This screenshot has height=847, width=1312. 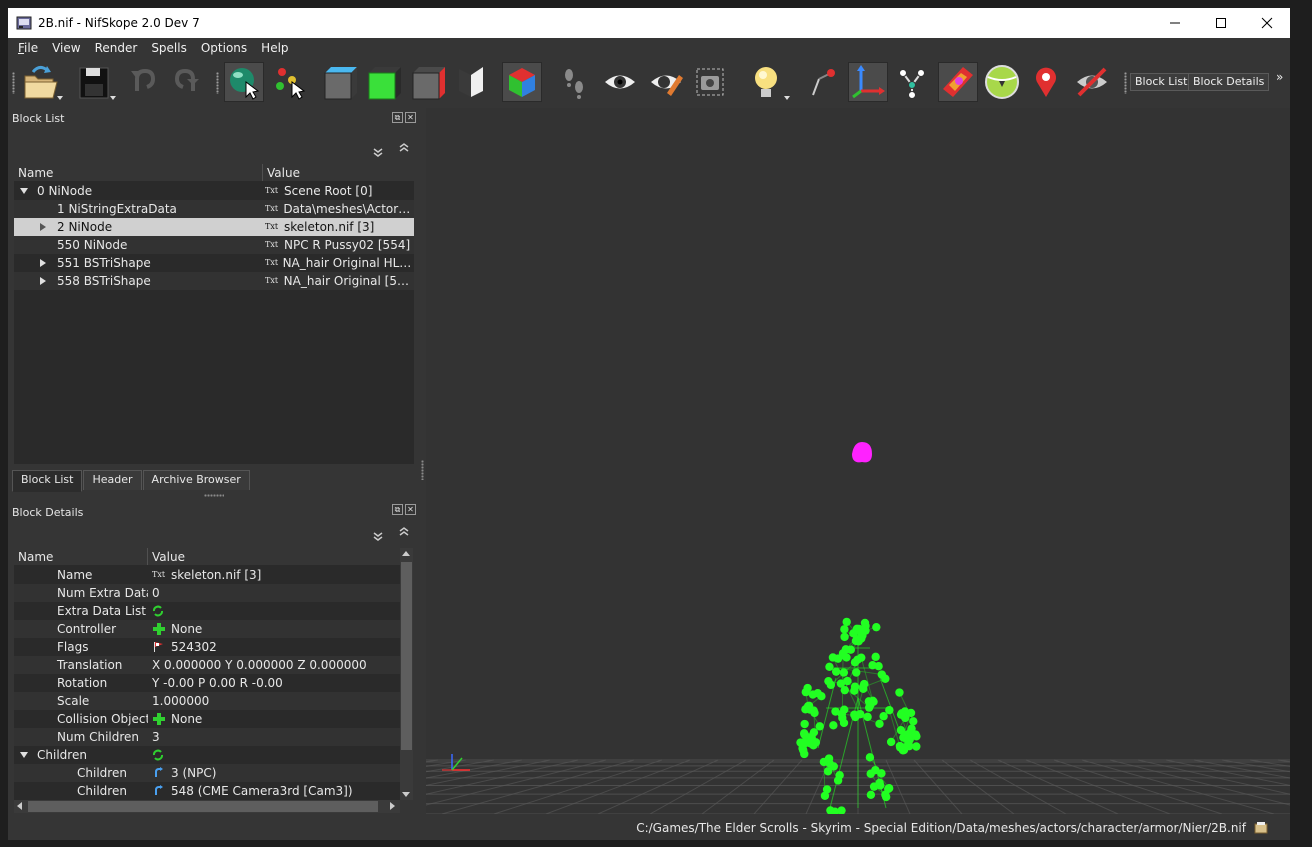 I want to click on constraints-button, so click(x=1002, y=82).